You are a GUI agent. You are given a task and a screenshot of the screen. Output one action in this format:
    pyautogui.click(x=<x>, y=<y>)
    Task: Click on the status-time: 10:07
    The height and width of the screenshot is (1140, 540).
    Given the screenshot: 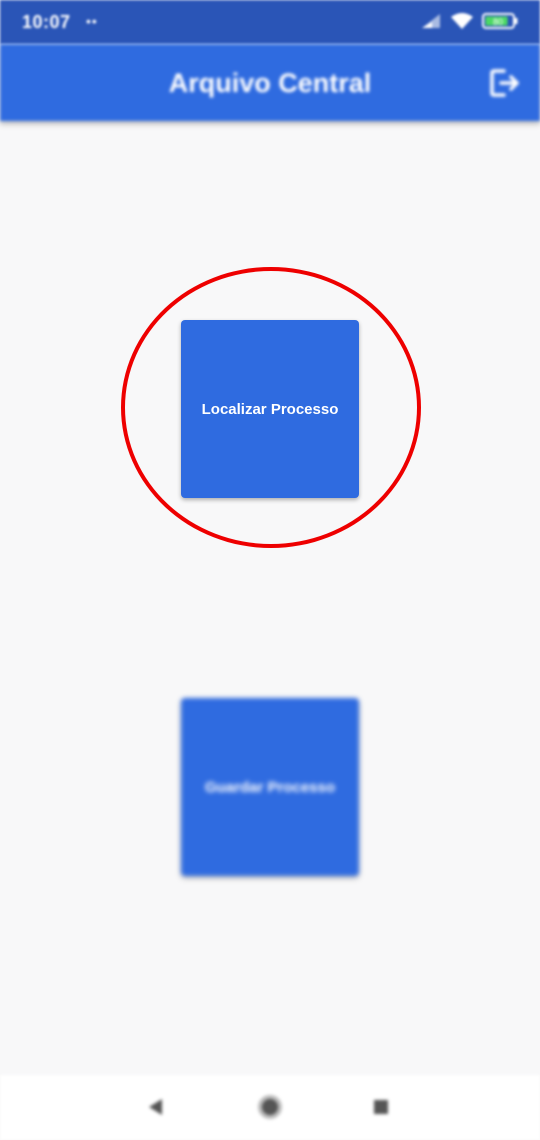 What is the action you would take?
    pyautogui.click(x=46, y=22)
    